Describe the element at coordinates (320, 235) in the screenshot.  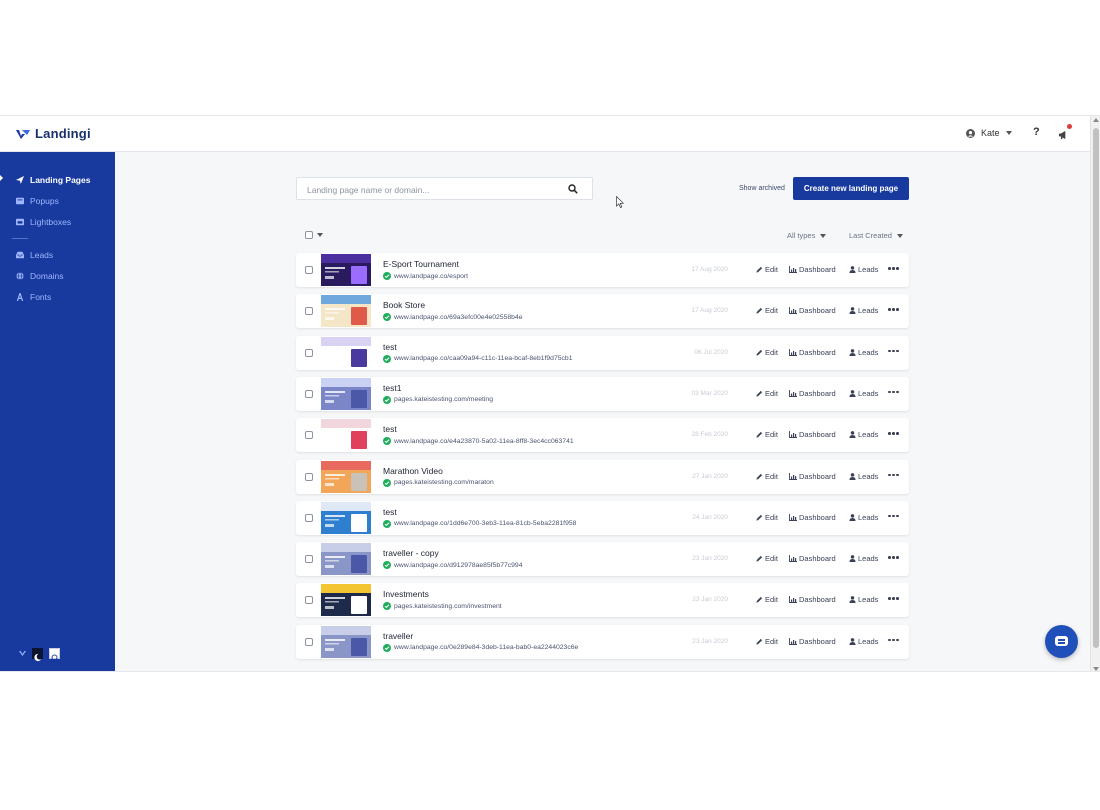
I see `chevron-down-icon` at that location.